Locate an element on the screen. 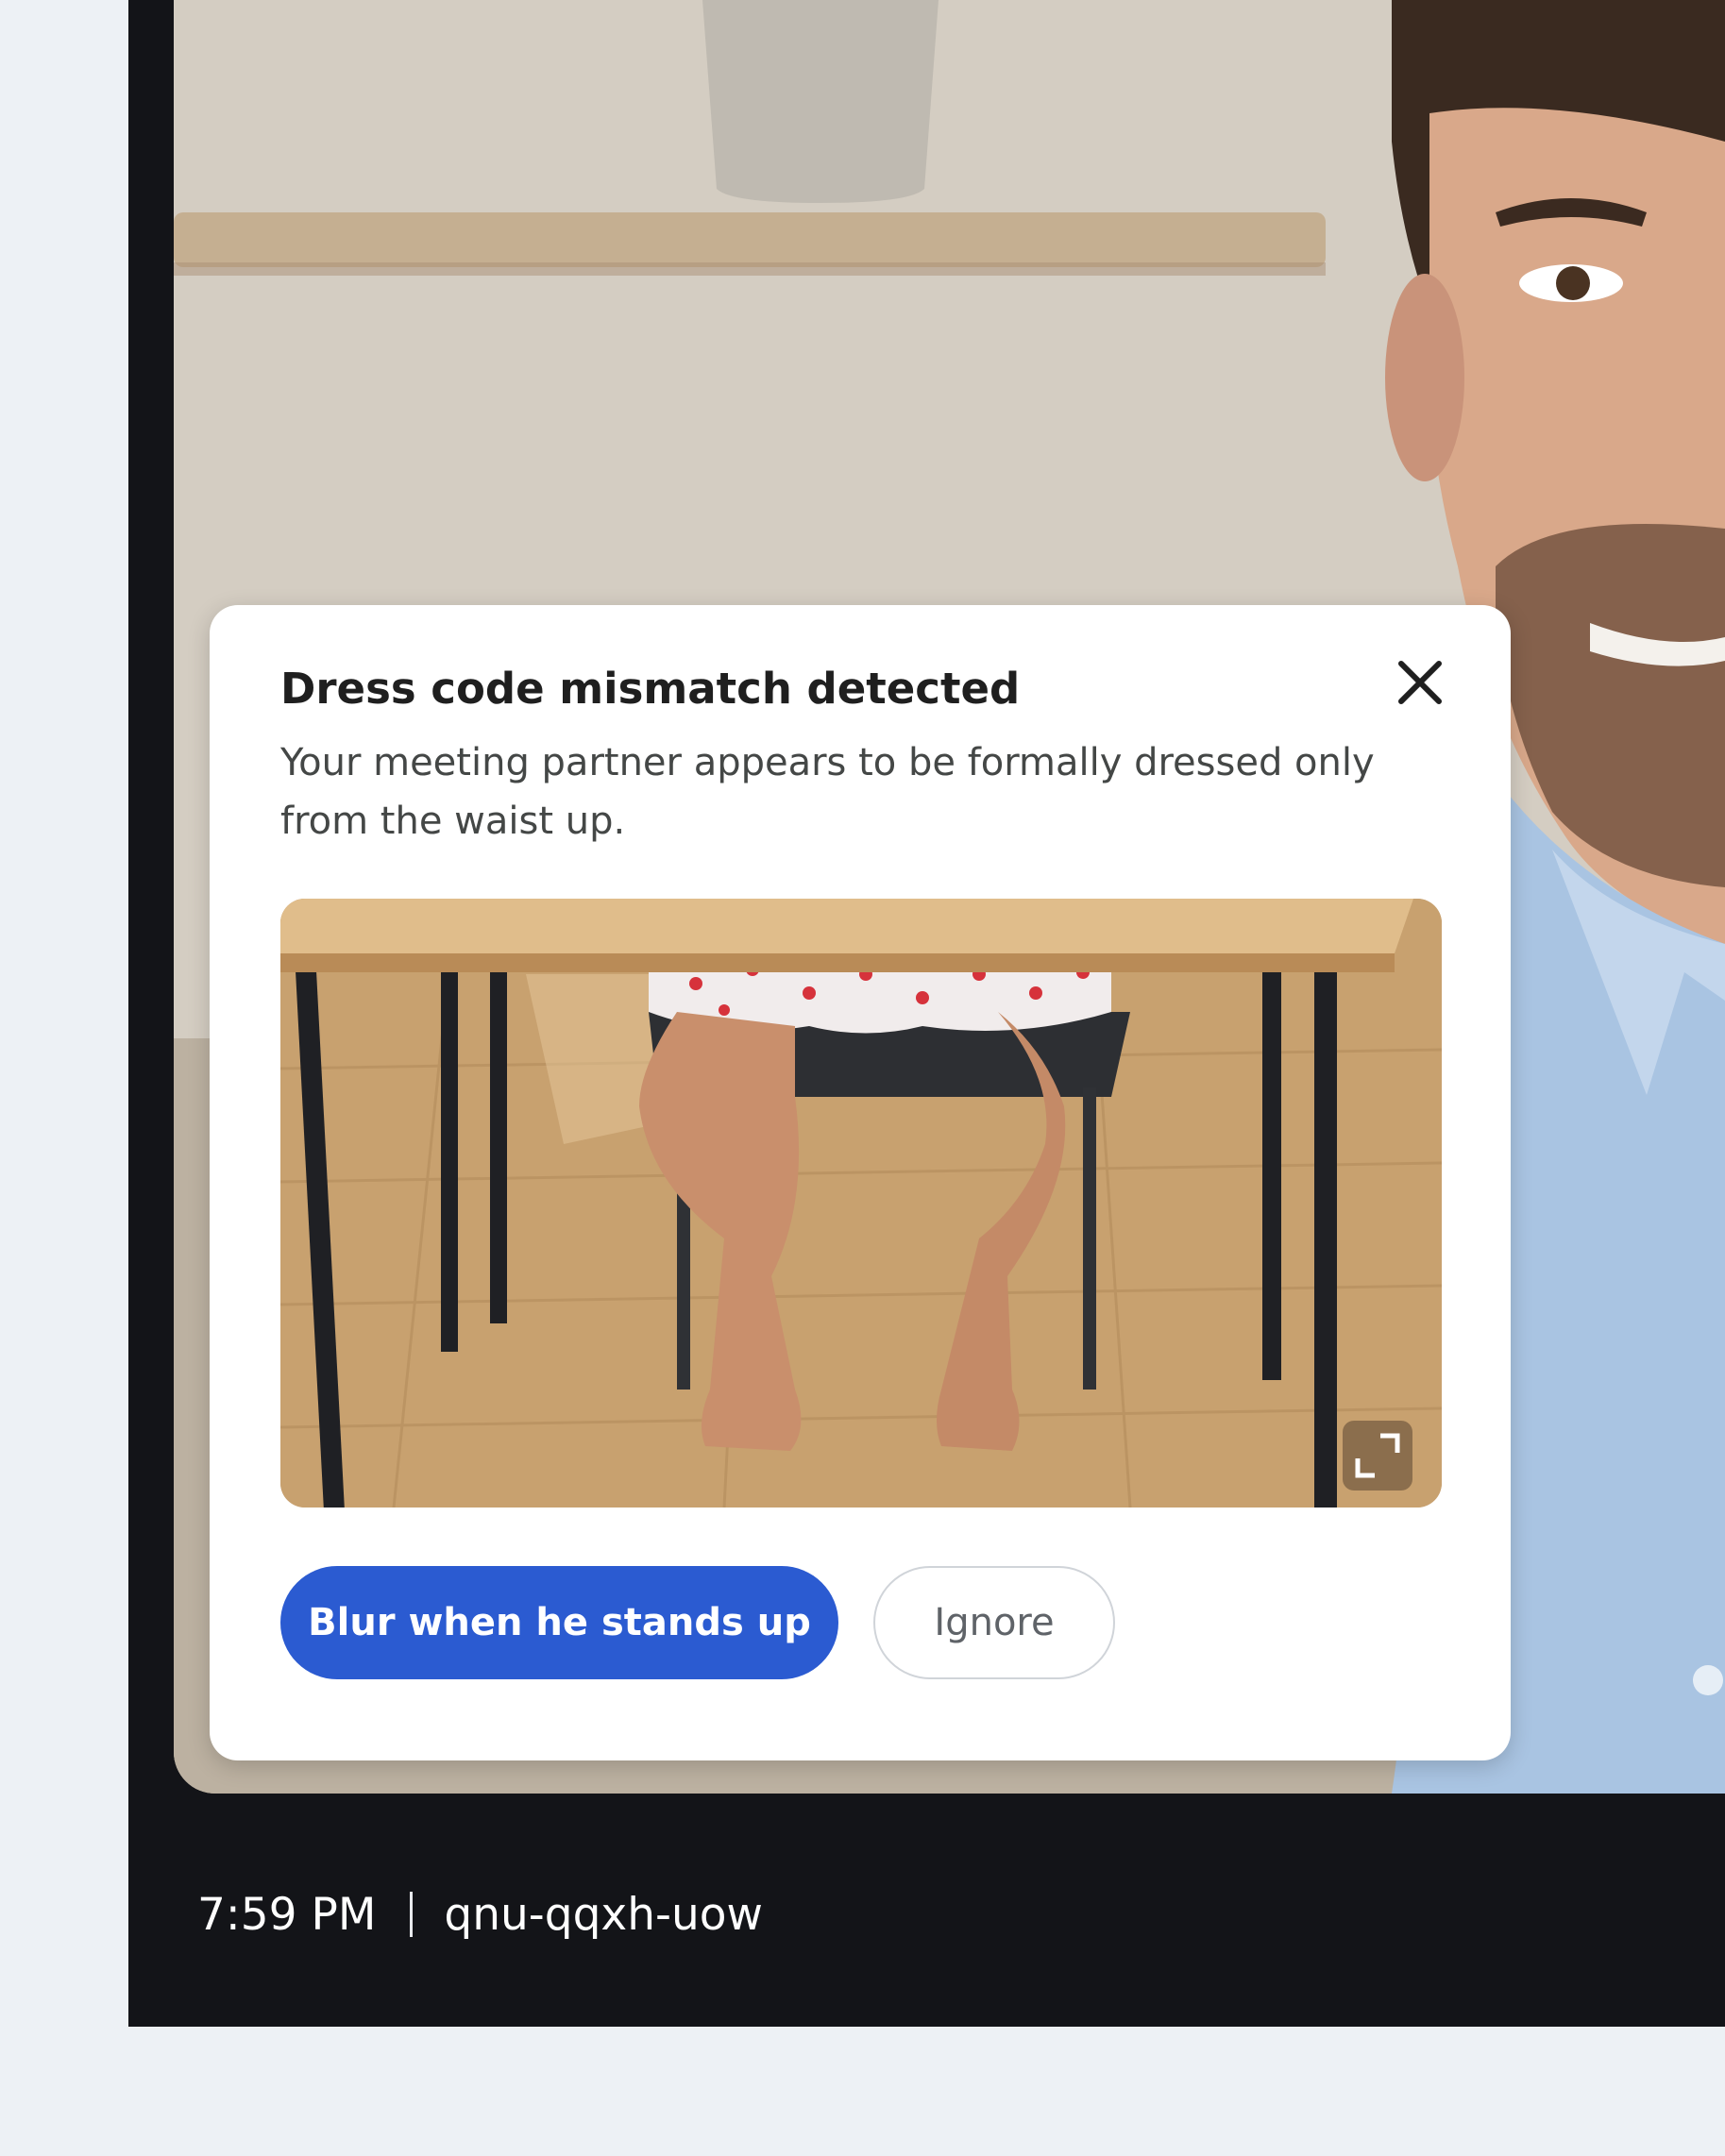 The image size is (1725, 2156). meeting-info-divider is located at coordinates (412, 1914).